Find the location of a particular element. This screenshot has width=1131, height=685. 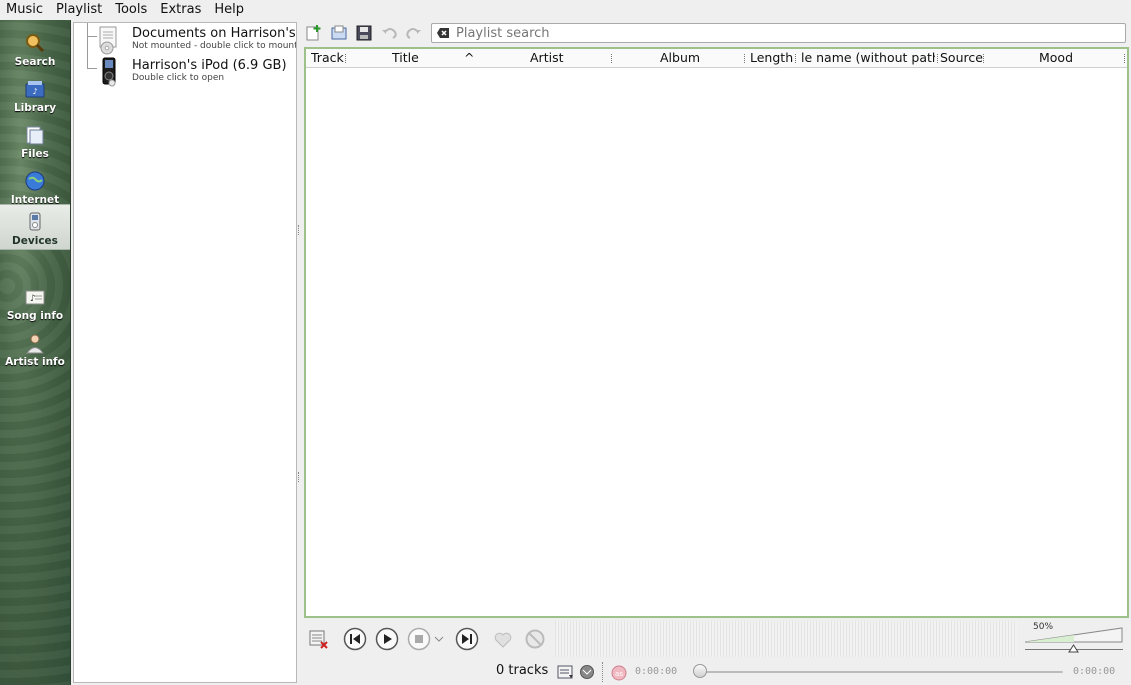

device-name: Documents on Harrison's is located at coordinates (214, 33).